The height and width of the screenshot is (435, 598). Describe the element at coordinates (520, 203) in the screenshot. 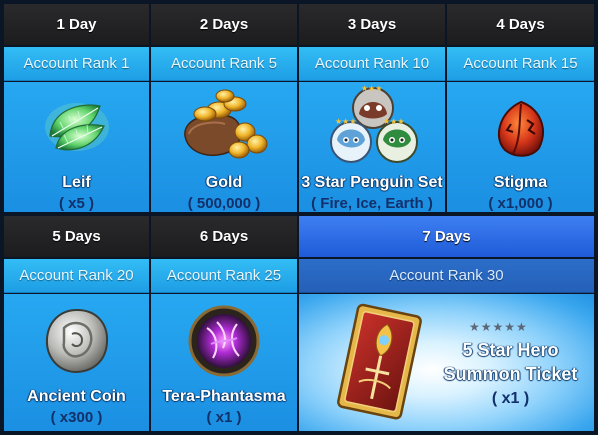

I see `reward-quantity: ( x1,000 )` at that location.